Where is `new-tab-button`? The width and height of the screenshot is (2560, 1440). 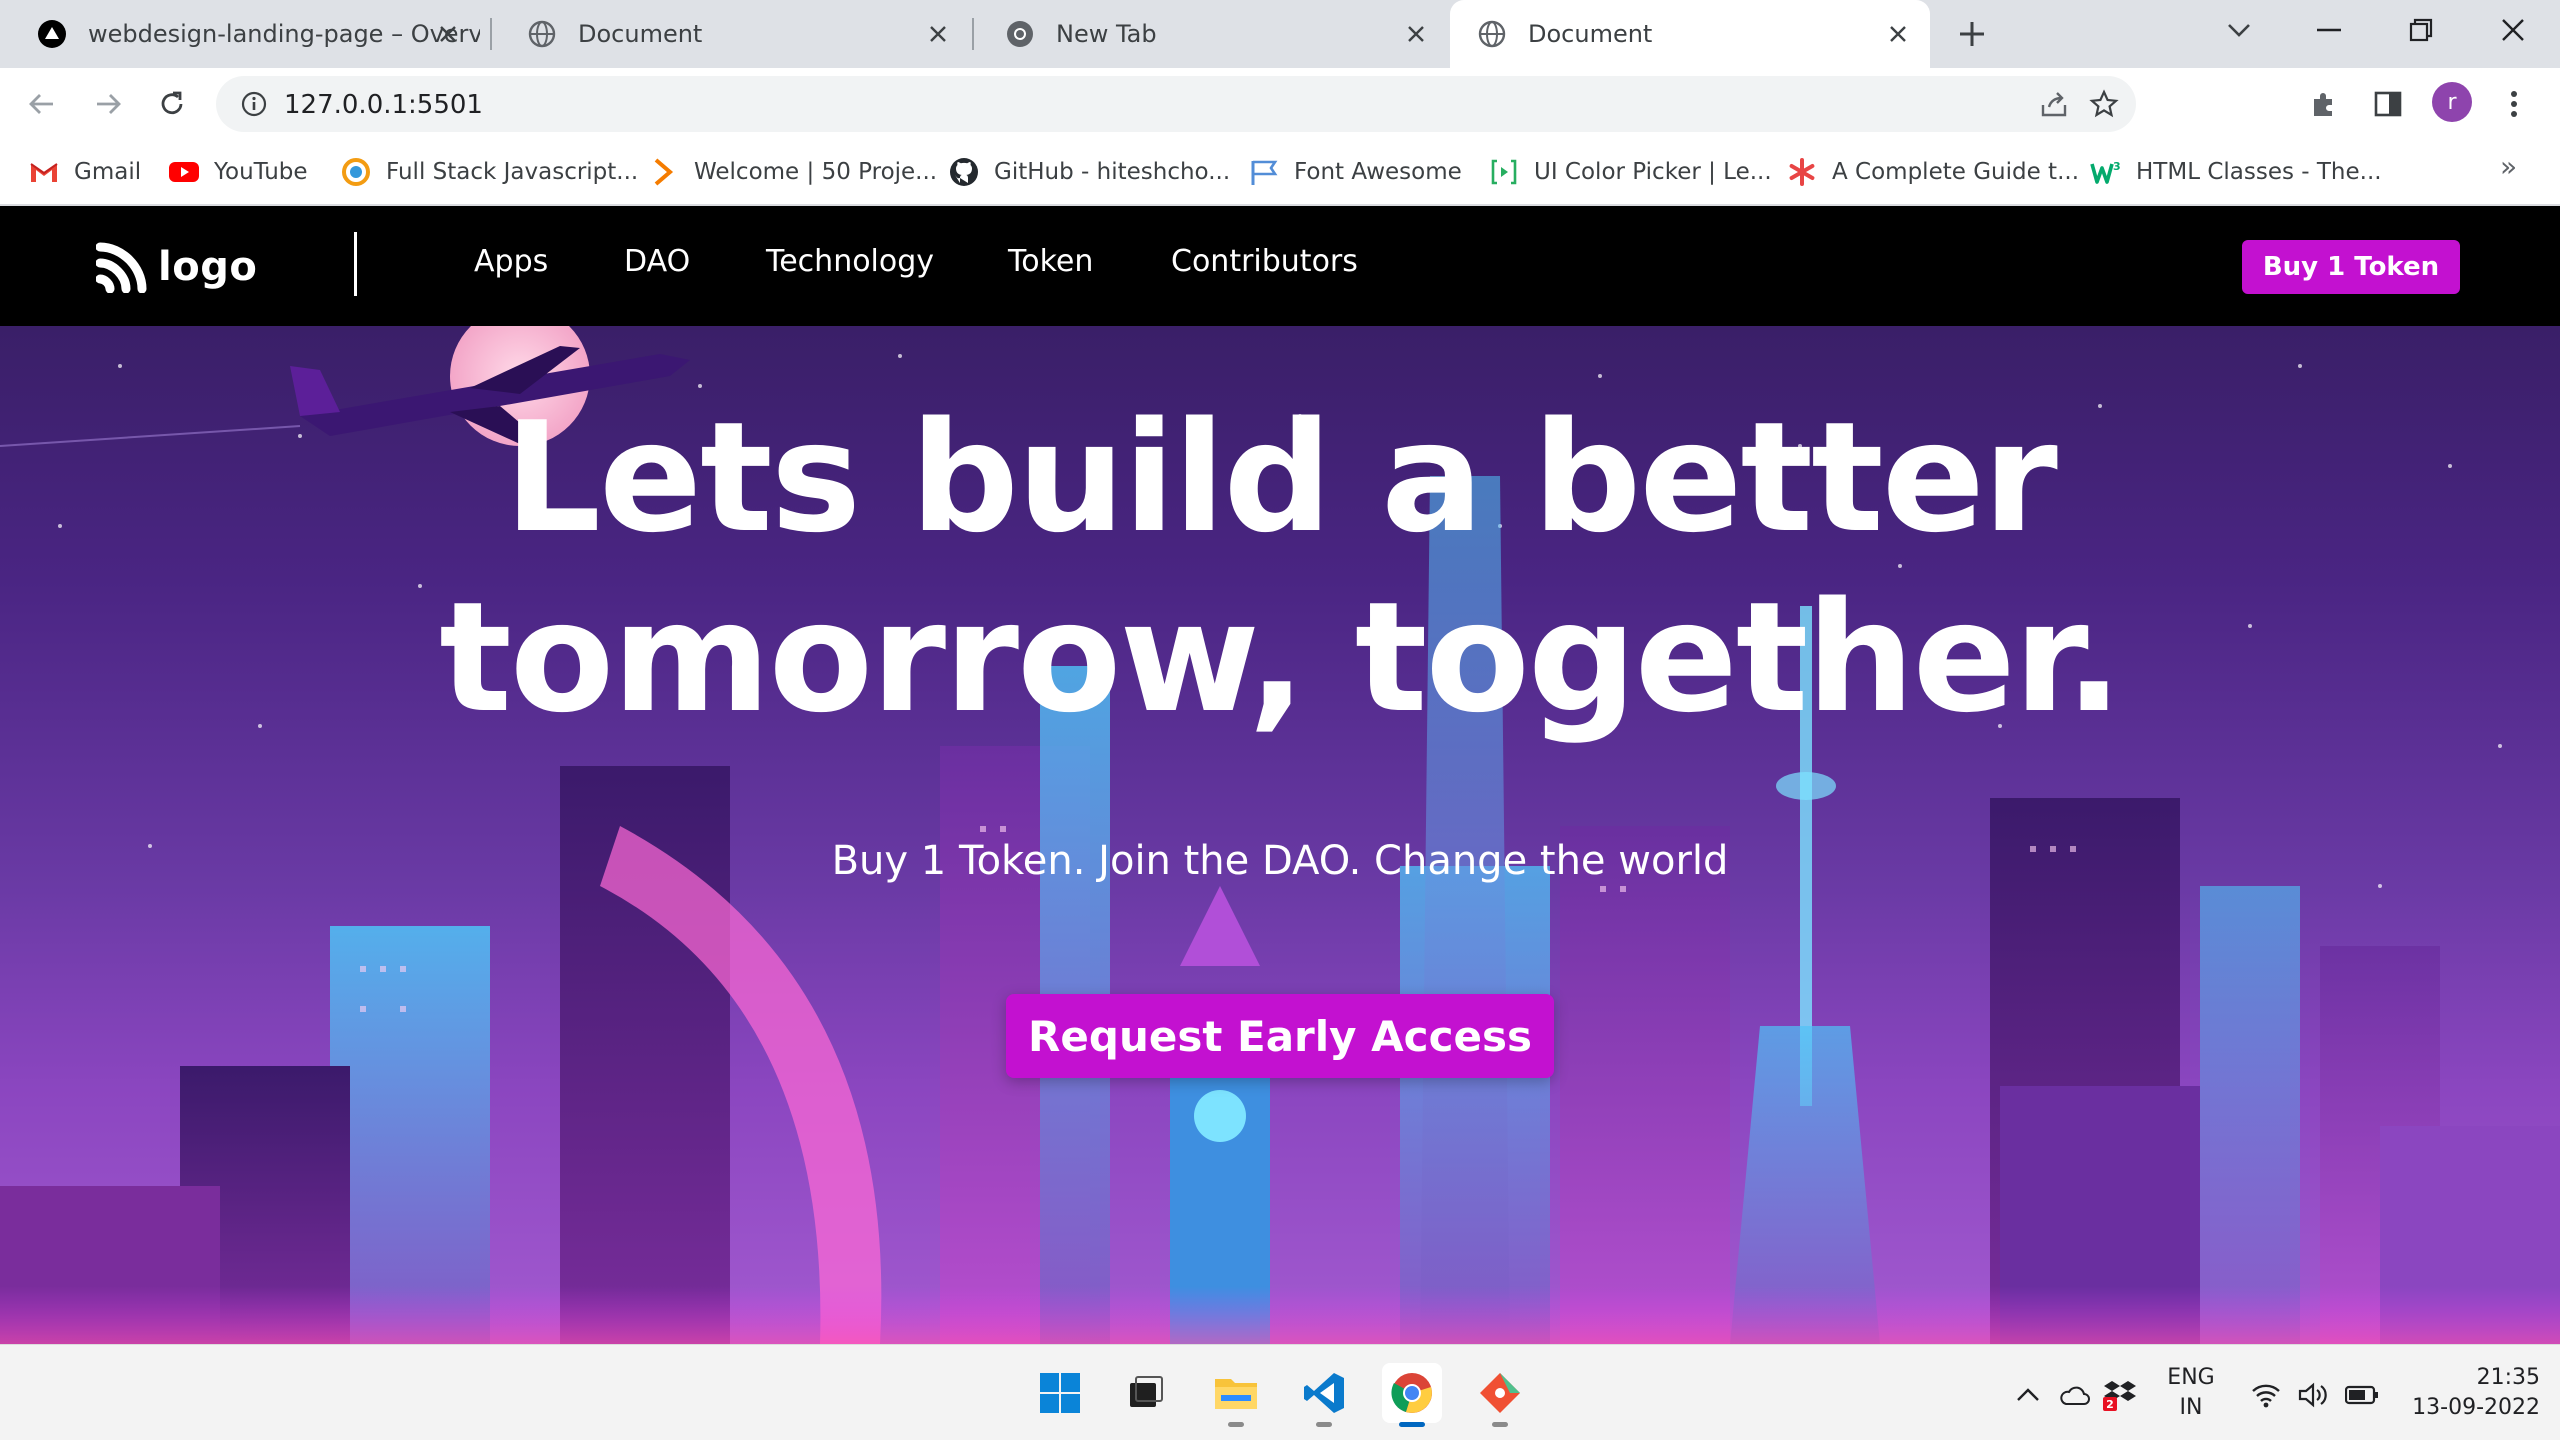 new-tab-button is located at coordinates (1972, 34).